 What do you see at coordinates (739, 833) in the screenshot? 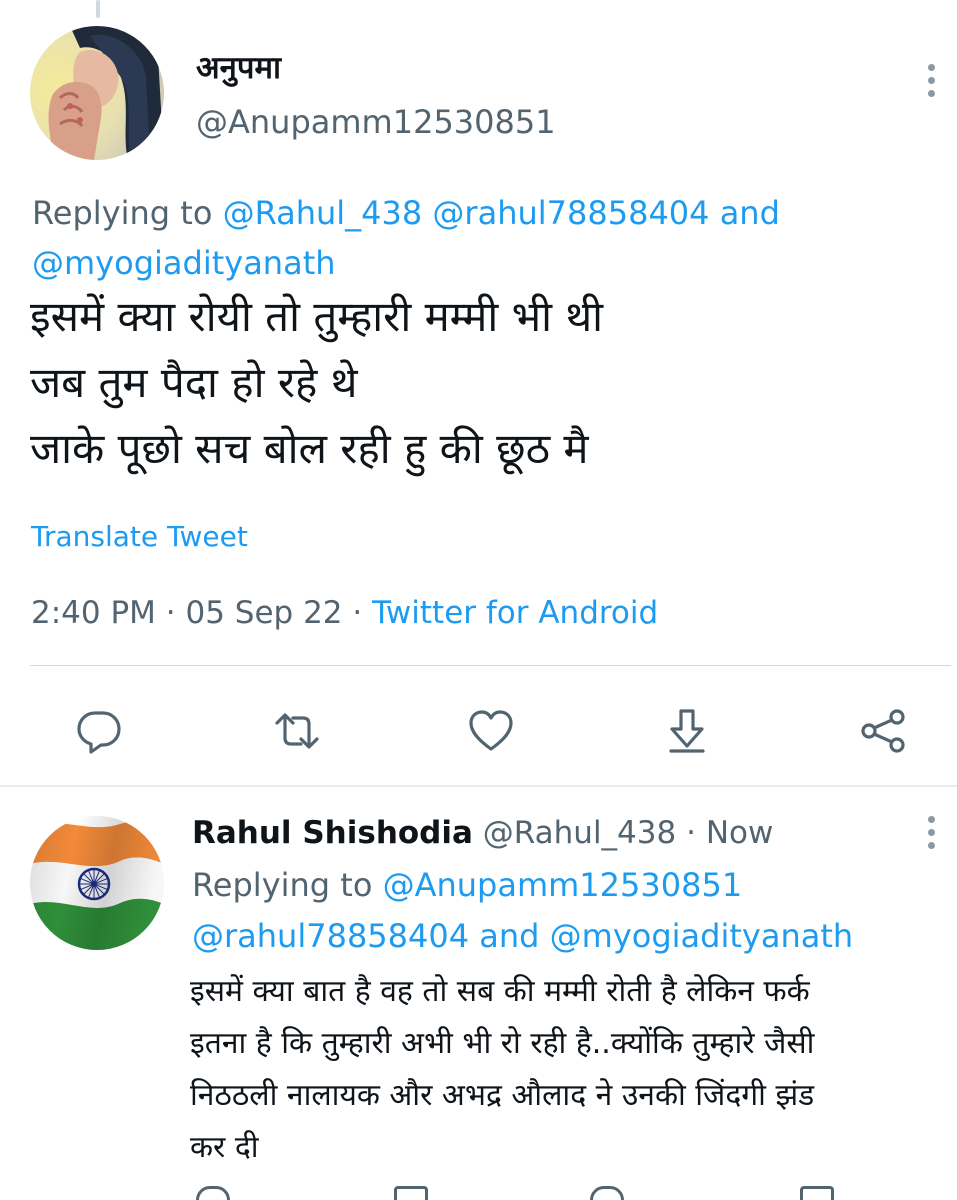
I see `reply-time: Now` at bounding box center [739, 833].